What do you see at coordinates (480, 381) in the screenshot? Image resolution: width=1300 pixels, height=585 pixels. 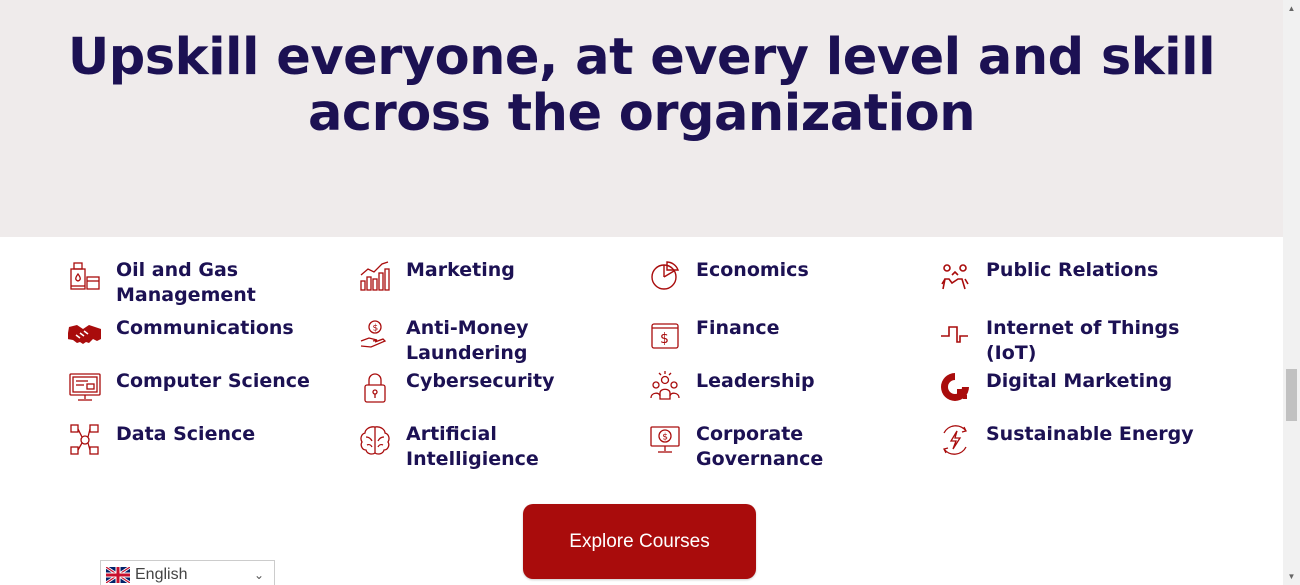 I see `topic-label: Cybersecurity` at bounding box center [480, 381].